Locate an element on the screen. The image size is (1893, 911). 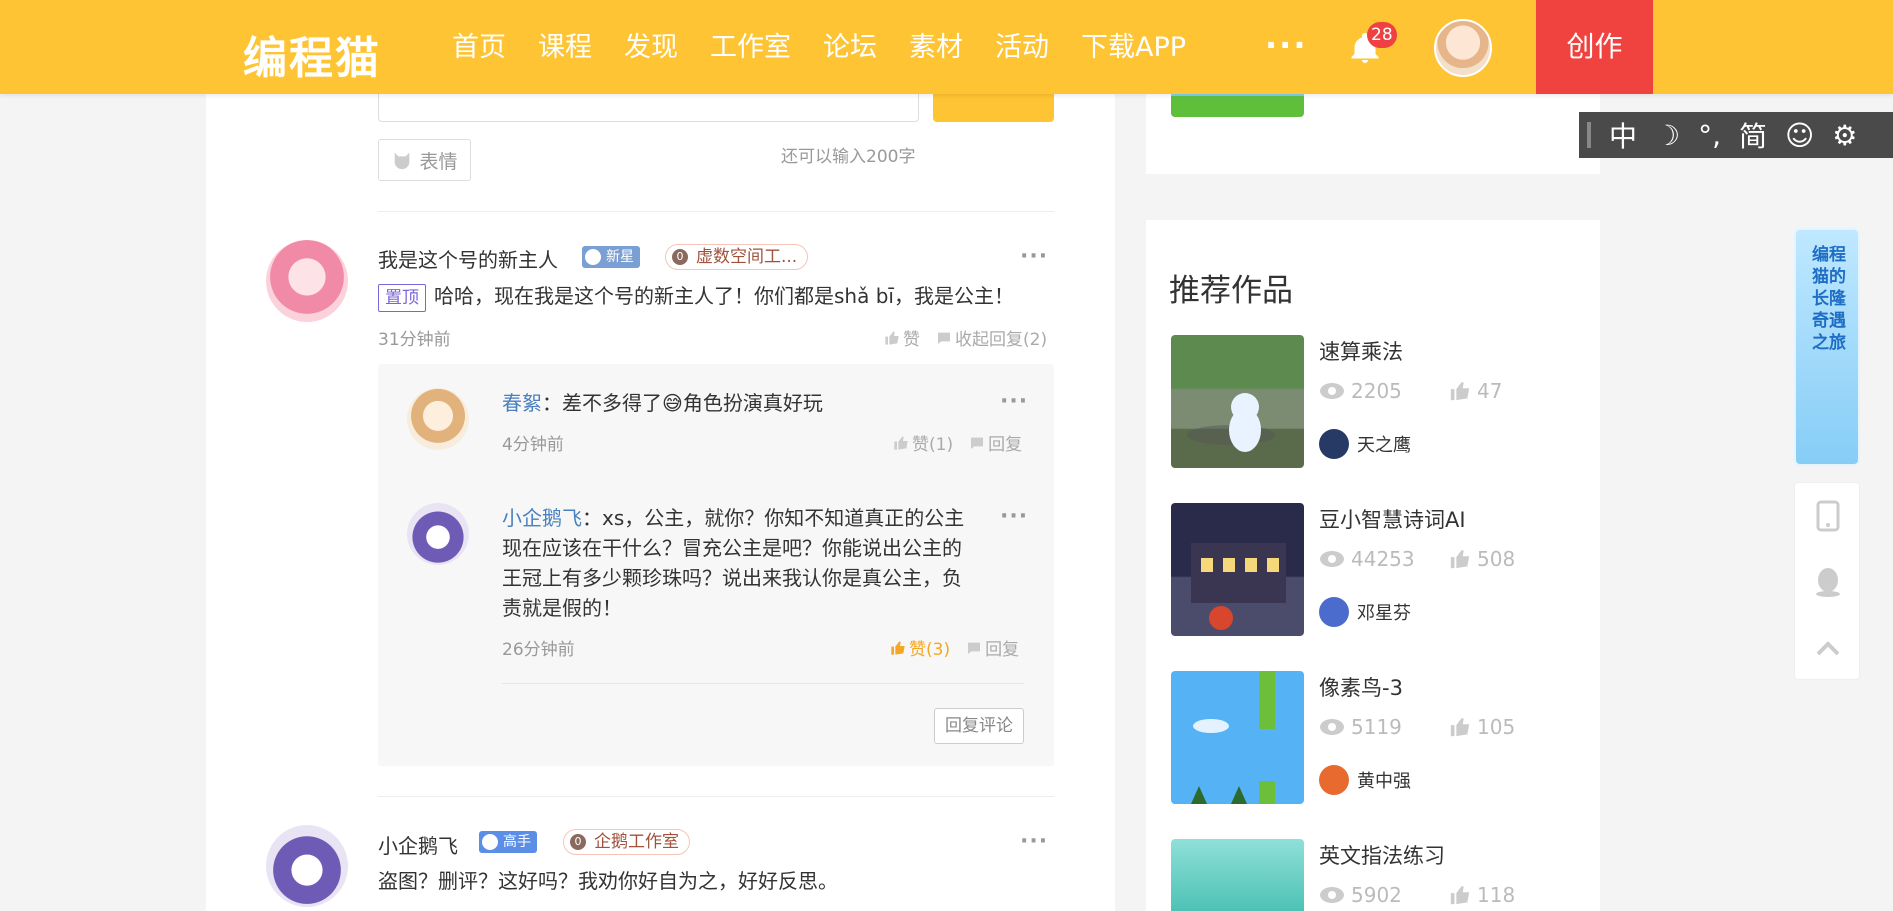
studio-tag: 0 企鹅工作室 is located at coordinates (626, 842).